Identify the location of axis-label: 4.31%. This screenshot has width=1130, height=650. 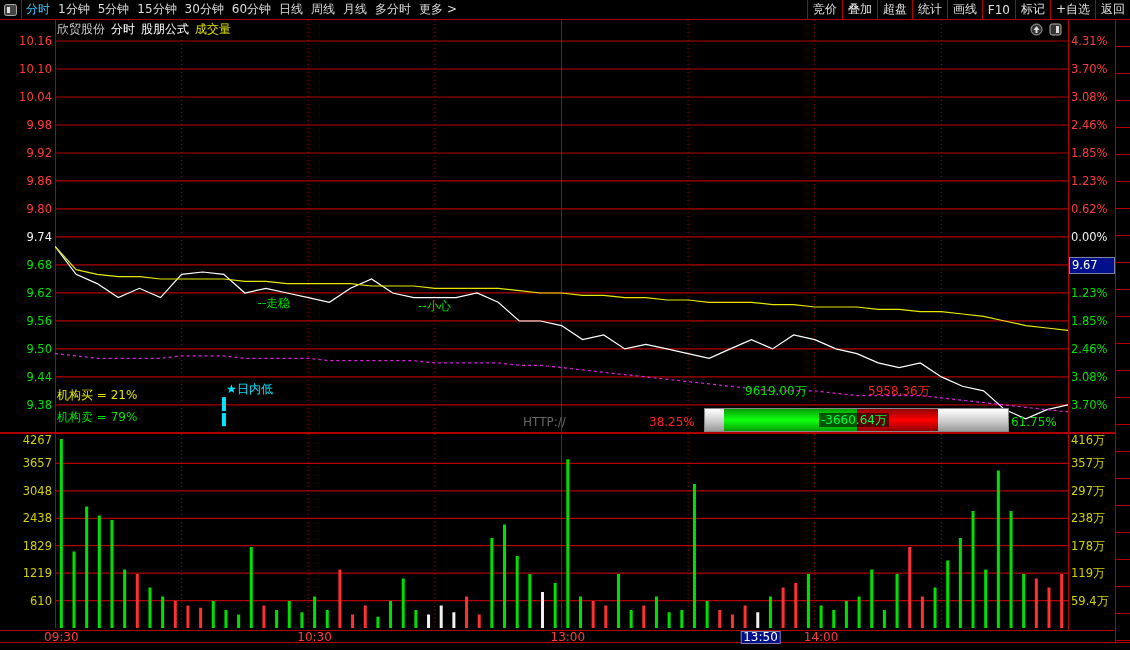
(1089, 41).